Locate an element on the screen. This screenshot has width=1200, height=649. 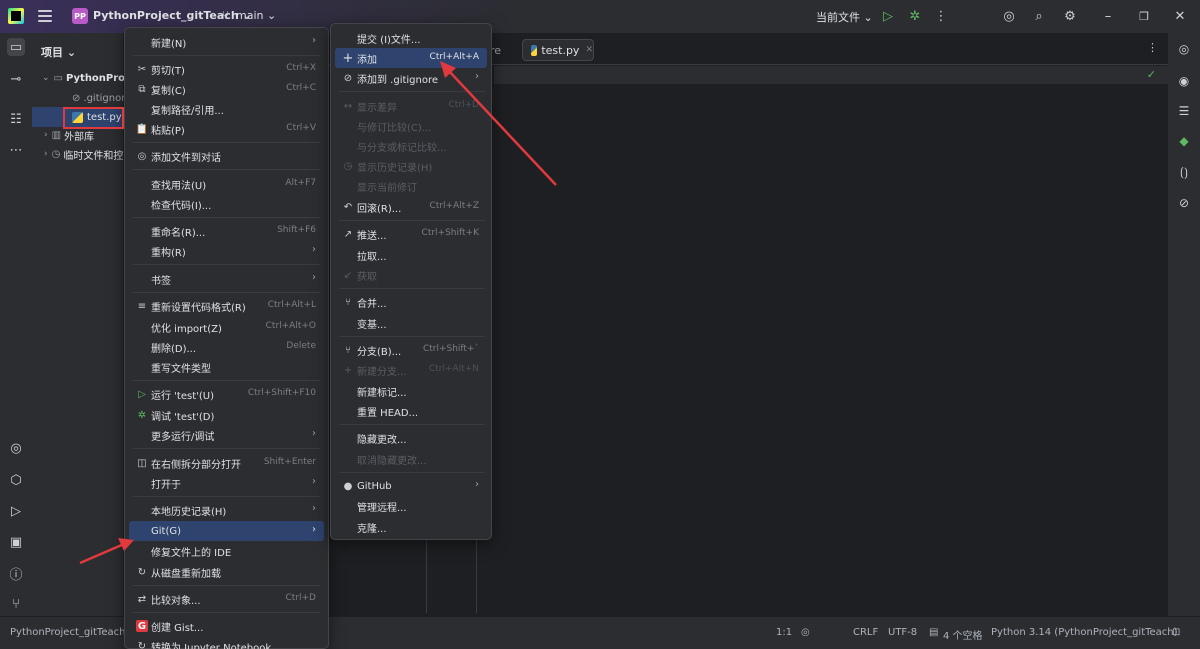
git-item-github: ● GitHub › is located at coordinates (411, 486).